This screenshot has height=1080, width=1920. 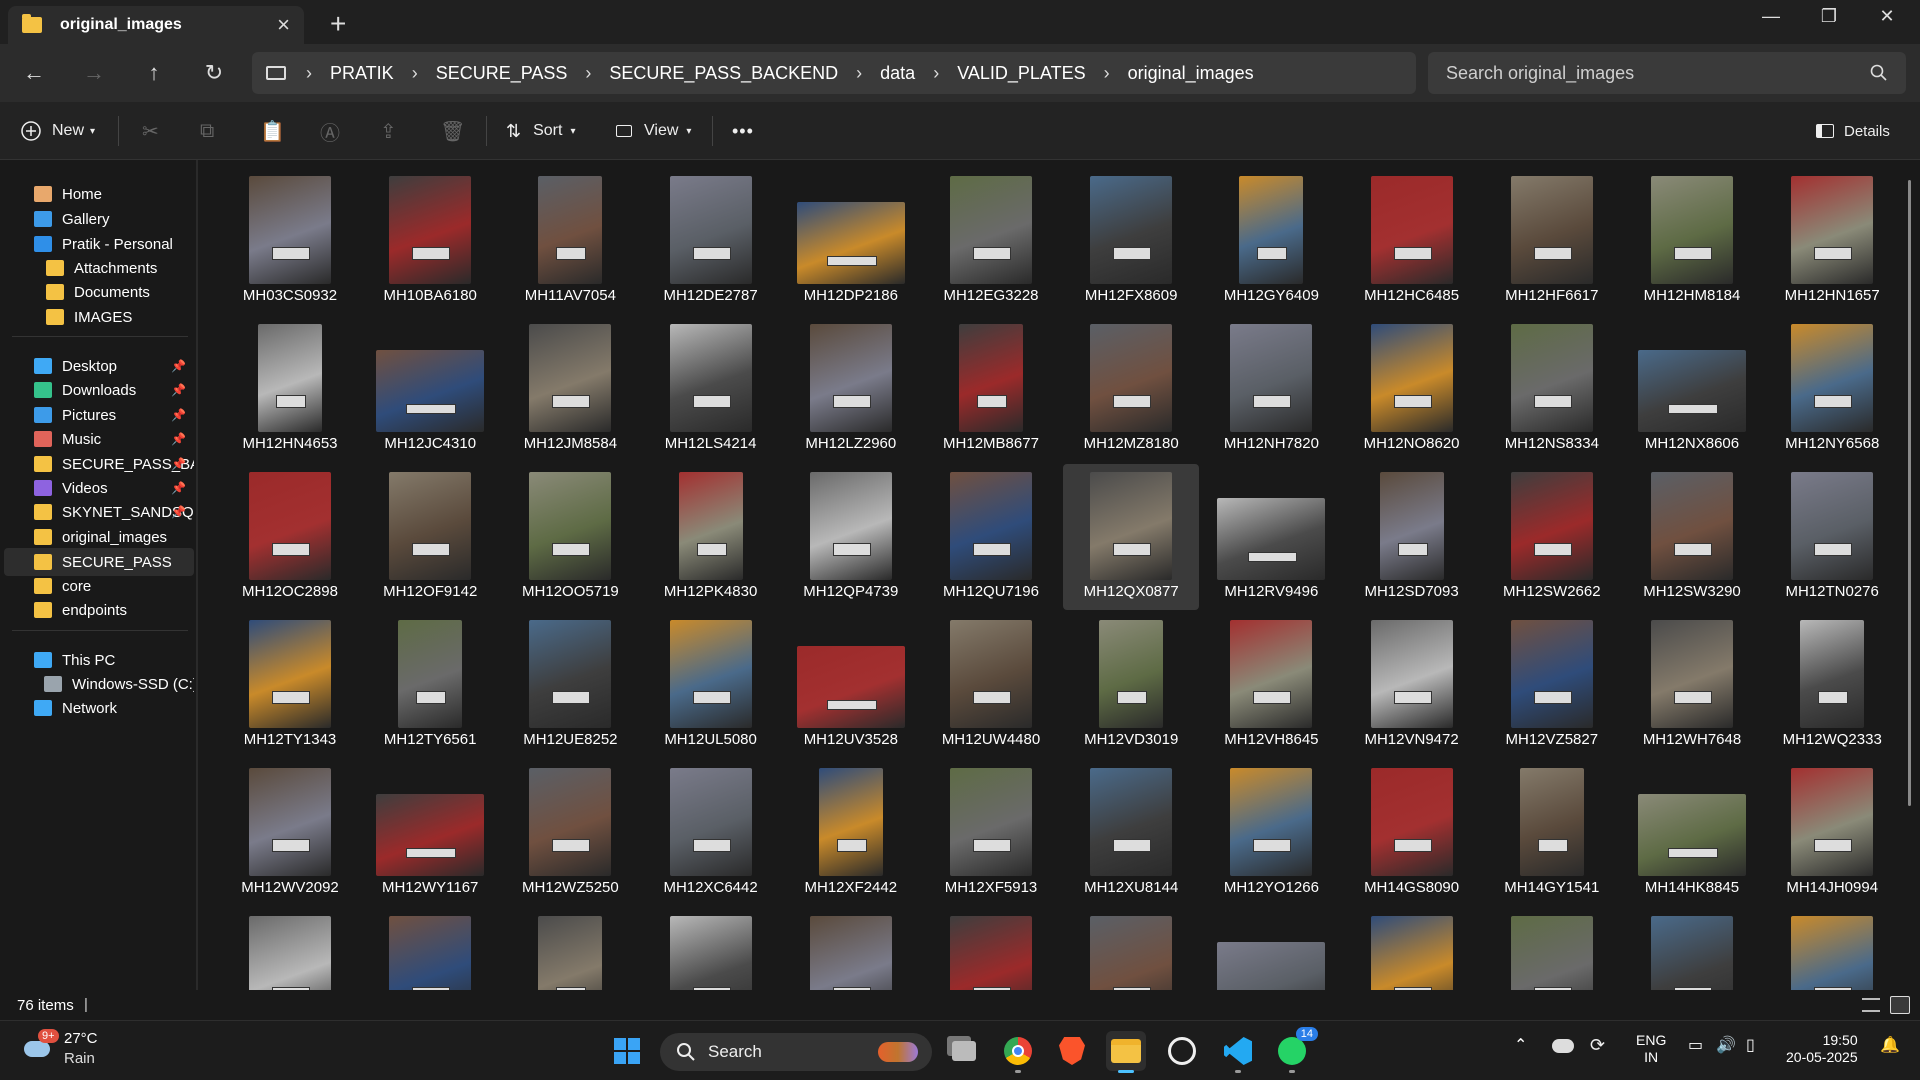 What do you see at coordinates (1295, 1050) in the screenshot?
I see `whatsapp-app: 14` at bounding box center [1295, 1050].